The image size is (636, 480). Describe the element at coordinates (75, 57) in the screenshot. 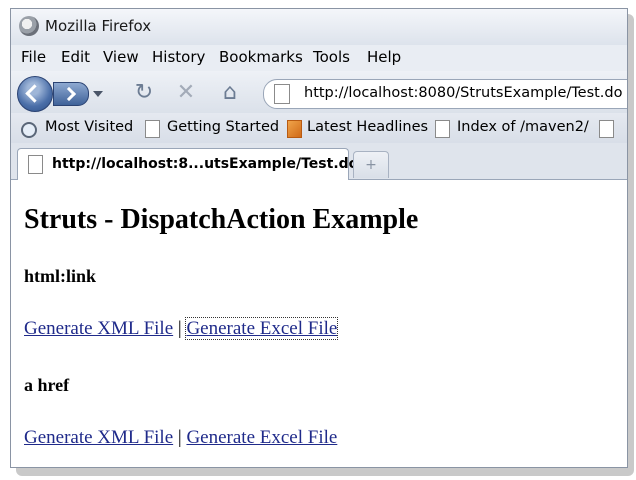

I see `menu-edit: Edit` at that location.